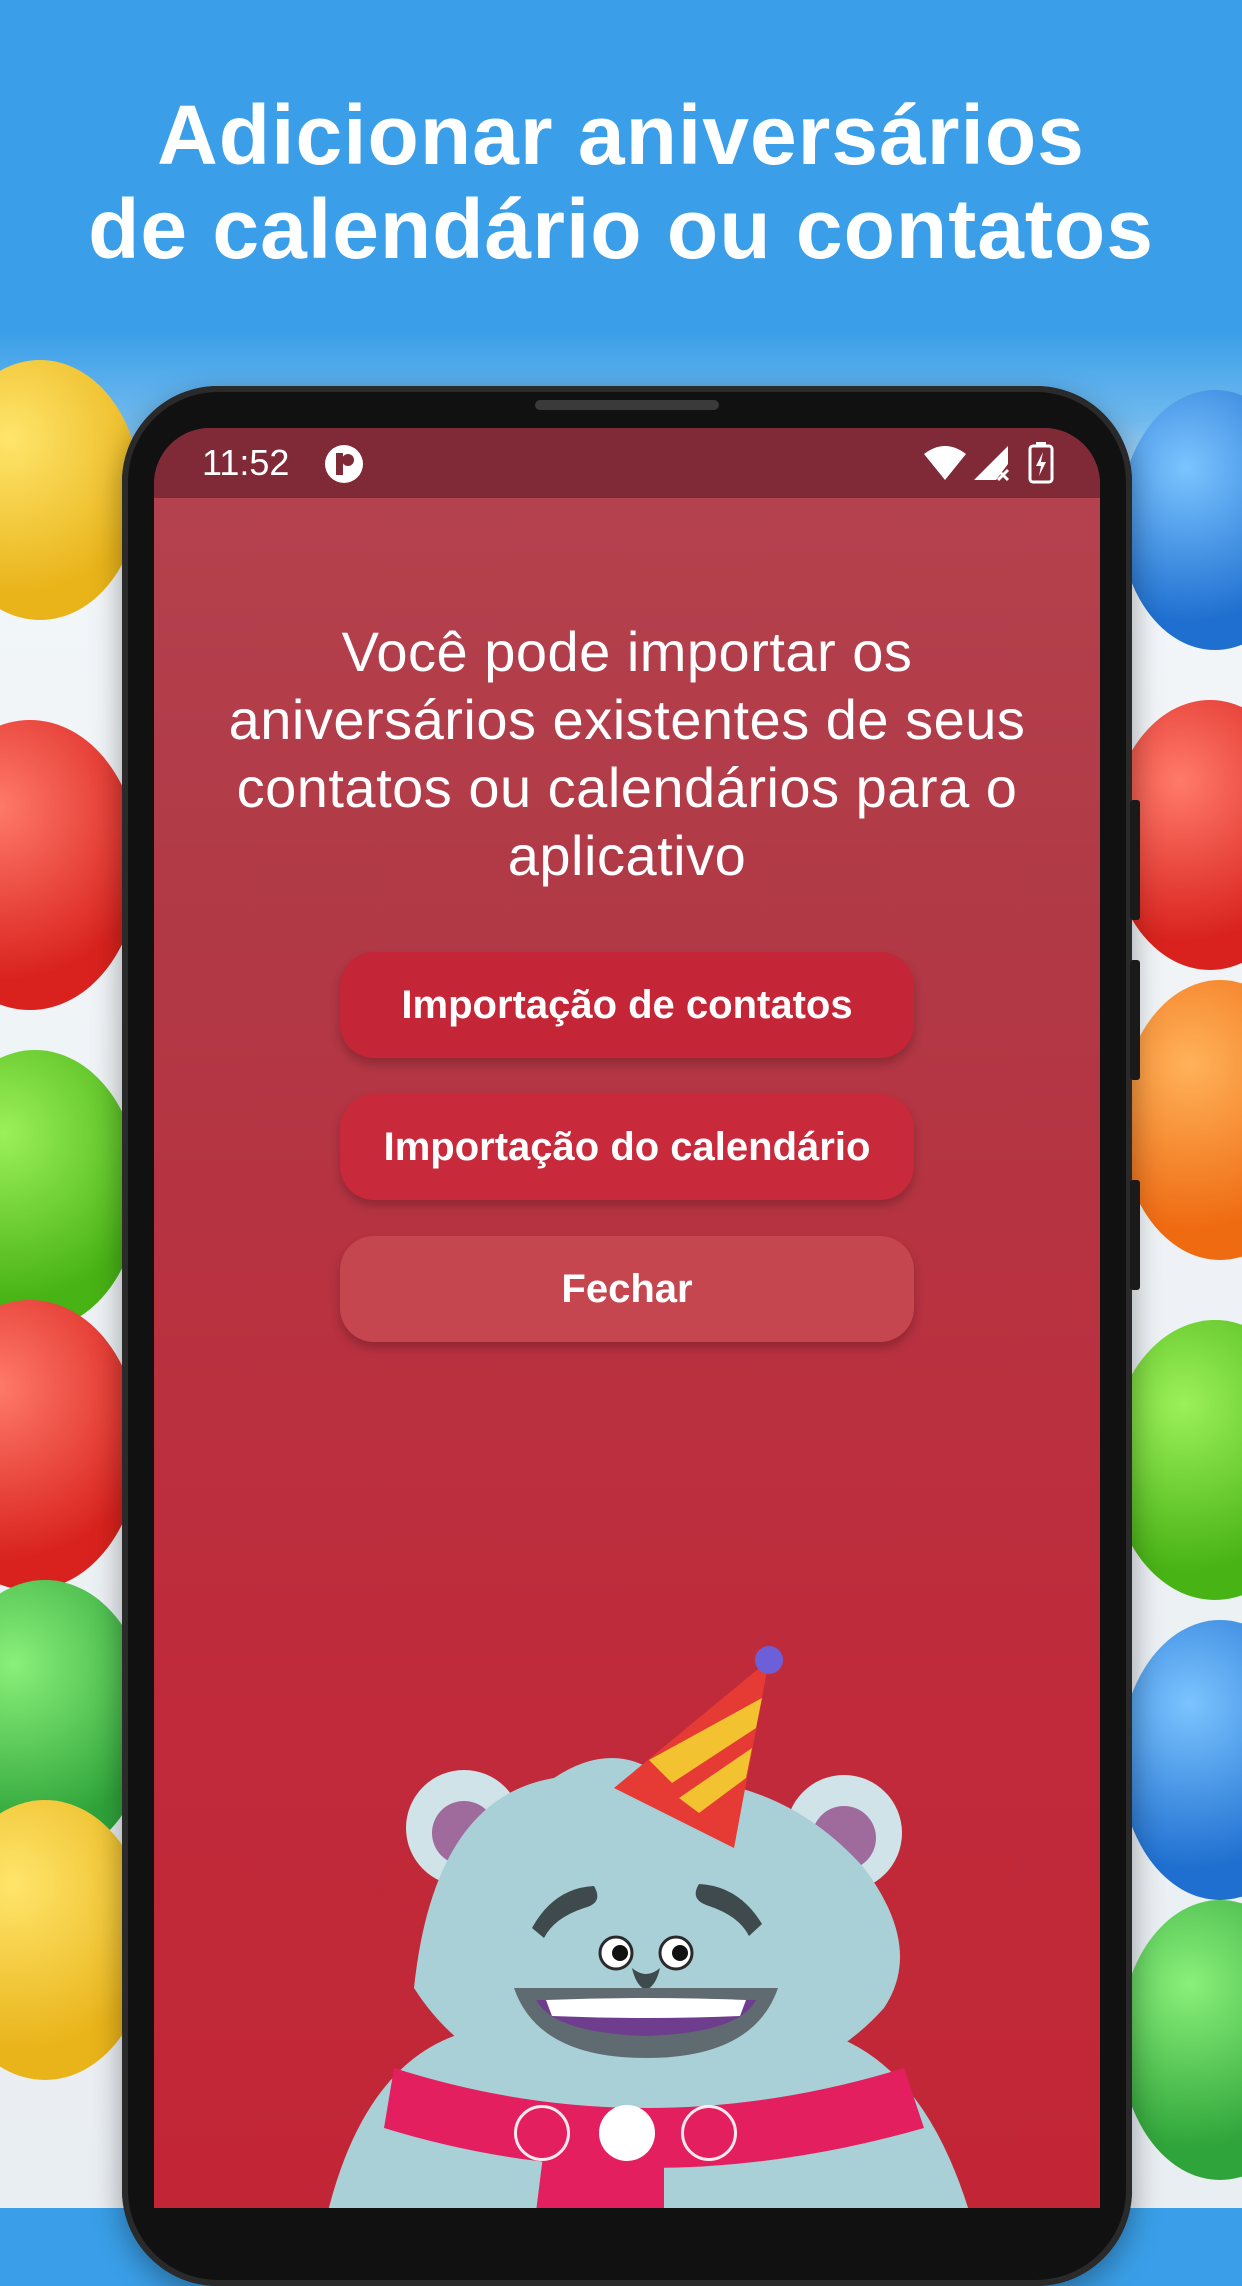  Describe the element at coordinates (627, 1005) in the screenshot. I see `import-contacts-button: Importação de contatos` at that location.